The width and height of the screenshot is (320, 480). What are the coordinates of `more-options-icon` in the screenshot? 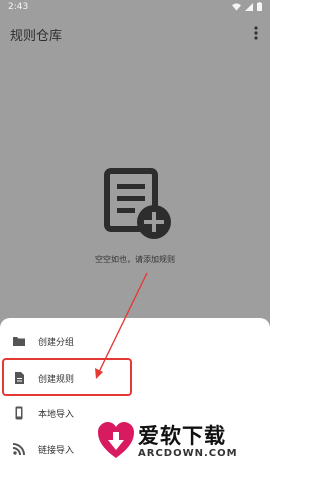 It's located at (256, 33).